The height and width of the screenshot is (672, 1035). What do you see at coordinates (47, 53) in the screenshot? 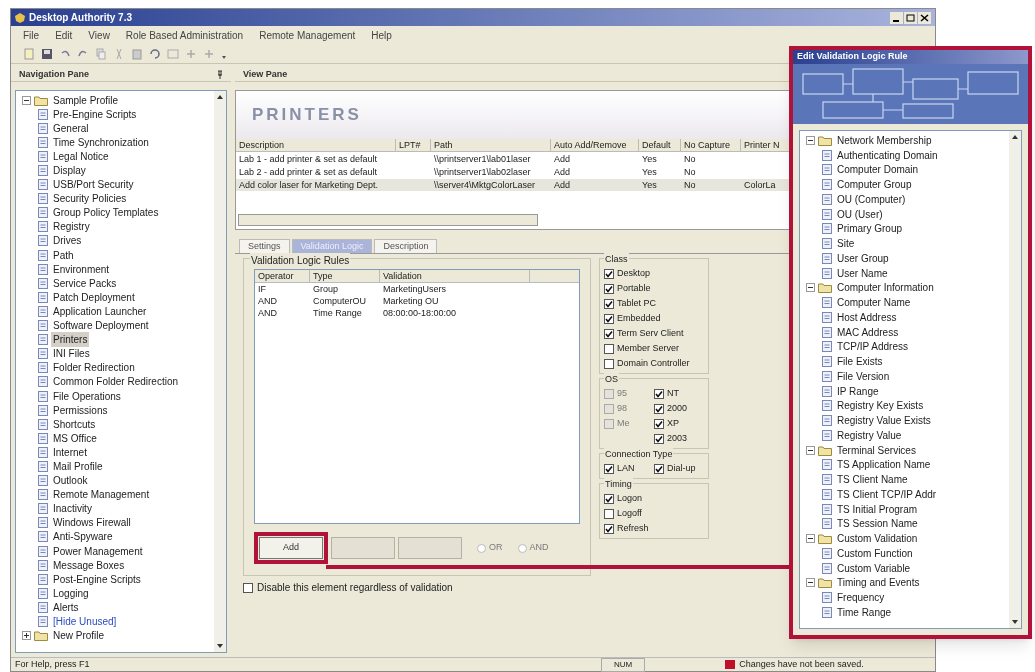
I see `save-icon` at bounding box center [47, 53].